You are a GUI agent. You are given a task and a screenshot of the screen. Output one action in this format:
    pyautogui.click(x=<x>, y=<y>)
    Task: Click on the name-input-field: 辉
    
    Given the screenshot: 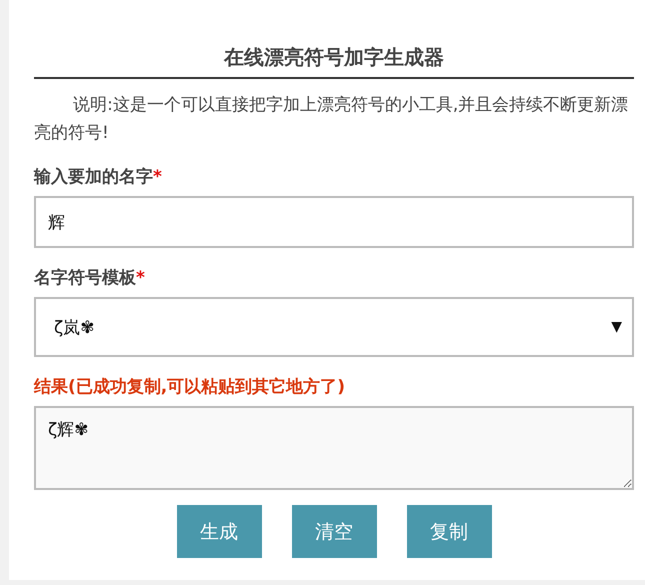 What is the action you would take?
    pyautogui.click(x=334, y=222)
    